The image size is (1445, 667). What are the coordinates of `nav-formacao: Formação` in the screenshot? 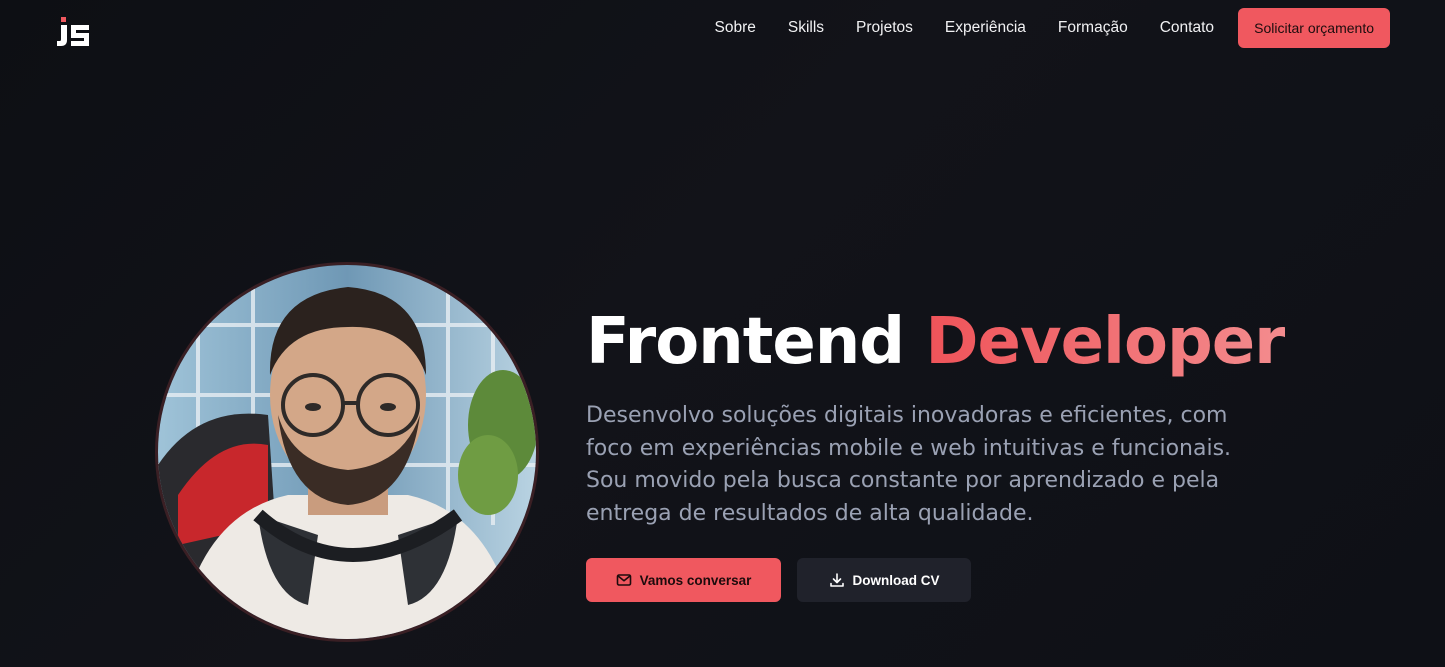 It's located at (1093, 28).